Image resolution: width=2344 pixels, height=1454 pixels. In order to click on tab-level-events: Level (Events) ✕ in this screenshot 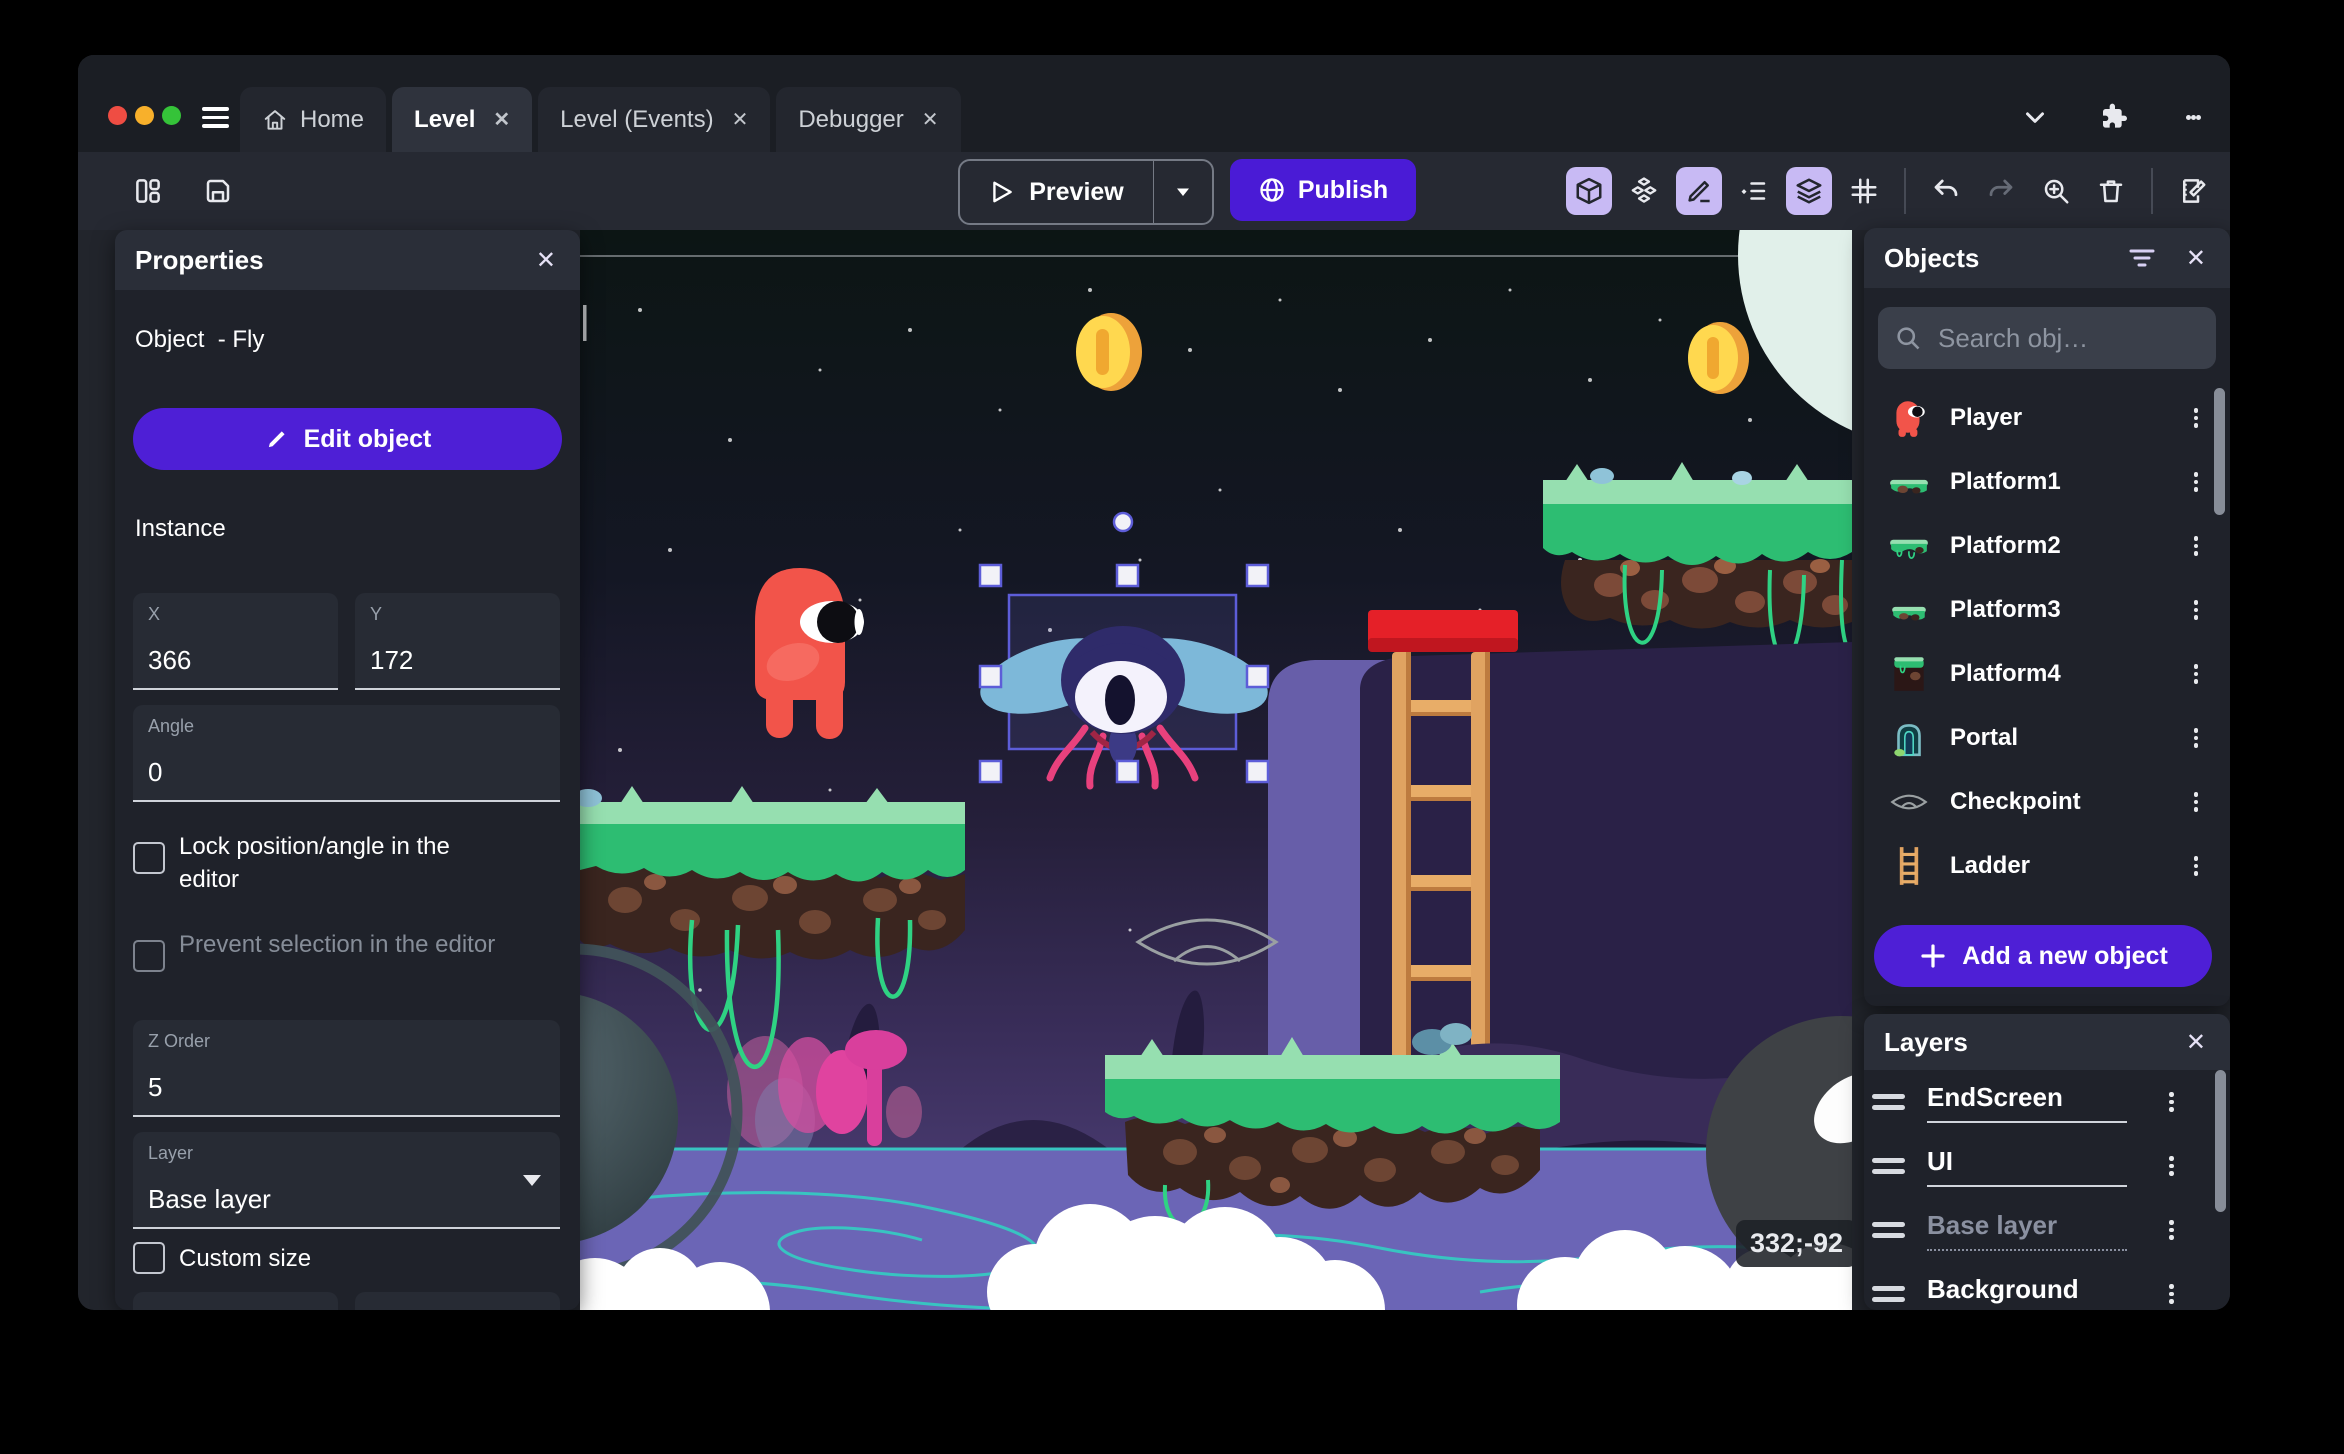, I will do `click(654, 119)`.